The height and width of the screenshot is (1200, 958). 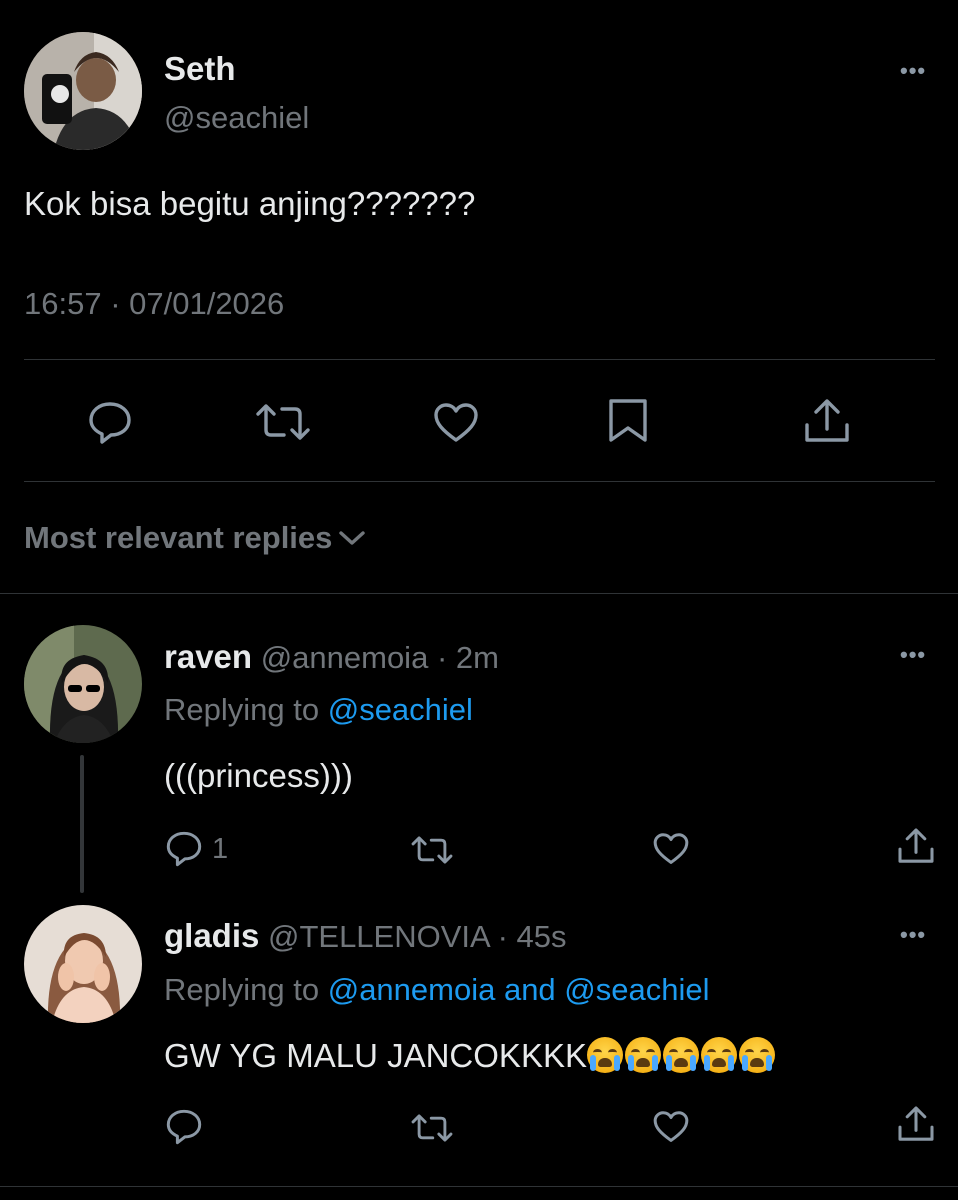 What do you see at coordinates (519, 989) in the screenshot?
I see `replying-to-link: @annemoia and @seachiel` at bounding box center [519, 989].